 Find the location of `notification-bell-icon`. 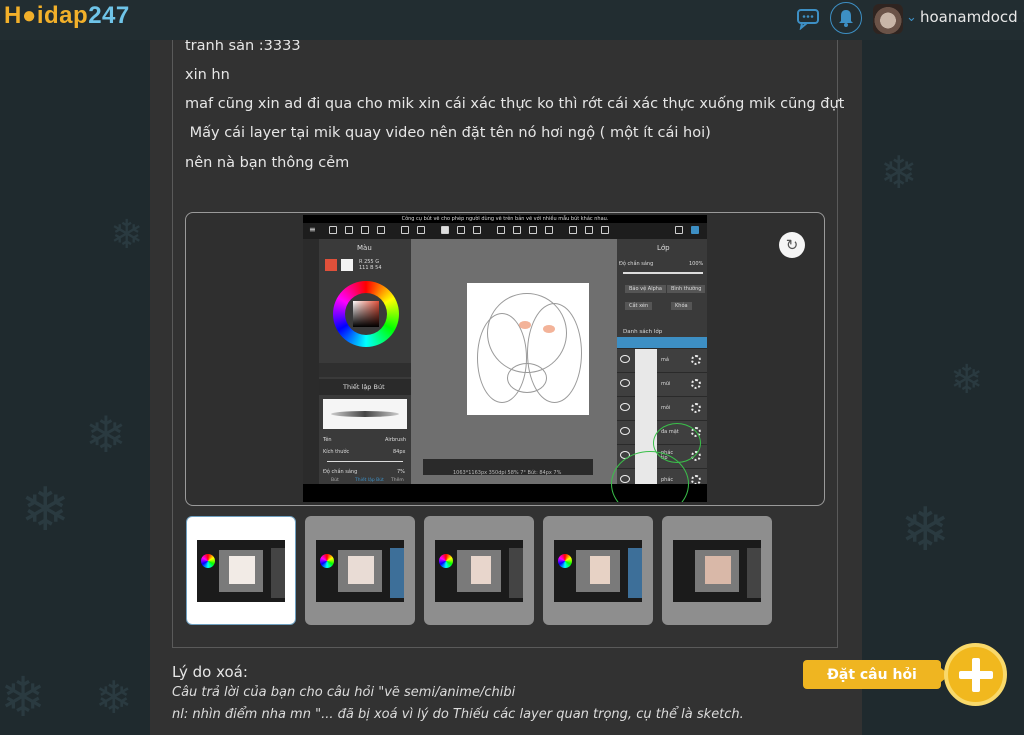

notification-bell-icon is located at coordinates (846, 18).